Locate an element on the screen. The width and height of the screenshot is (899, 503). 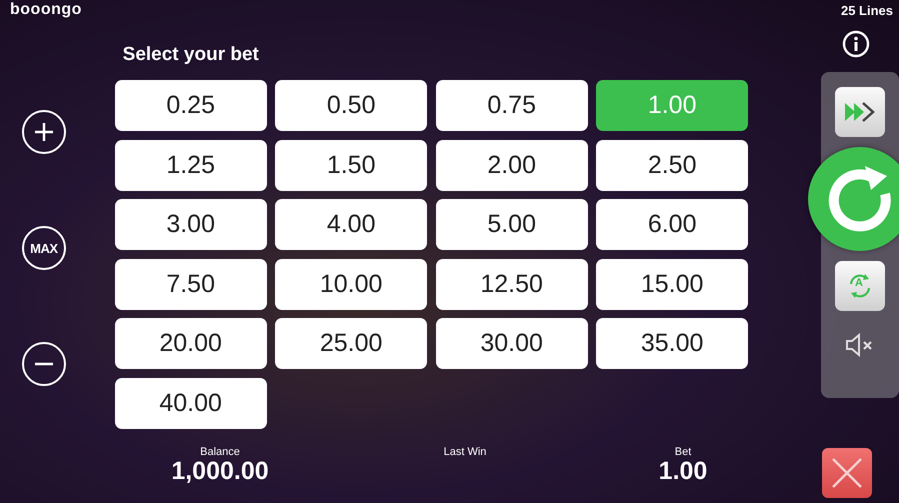
bet-option: 40.00 is located at coordinates (190, 403).